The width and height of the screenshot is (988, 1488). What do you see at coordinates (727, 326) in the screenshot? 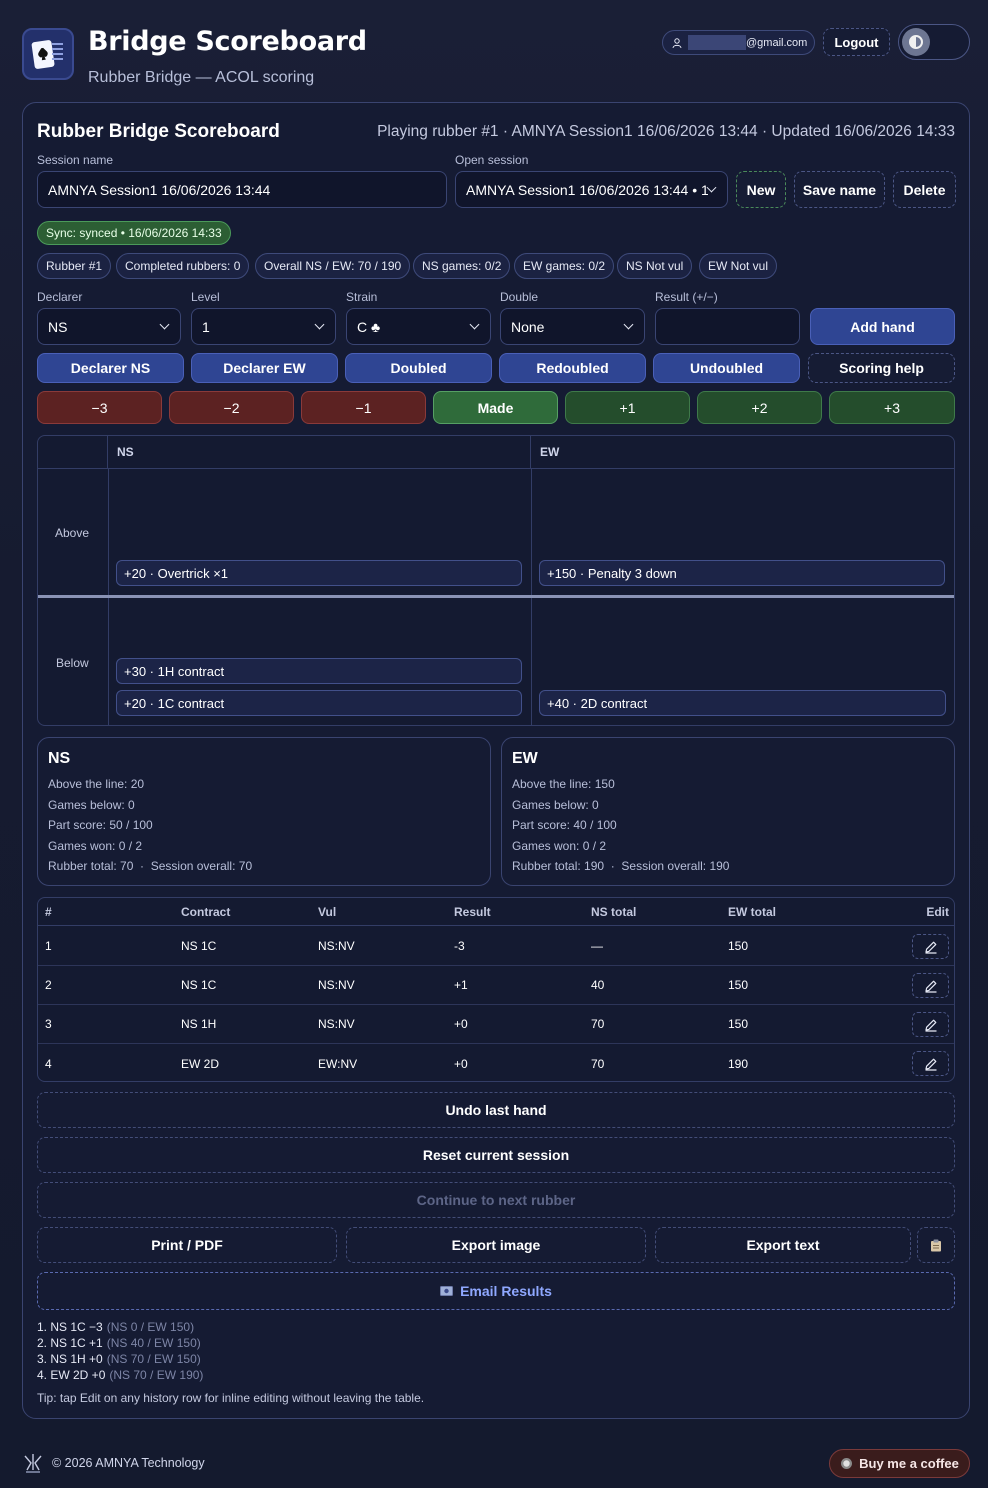
I see `result-input` at bounding box center [727, 326].